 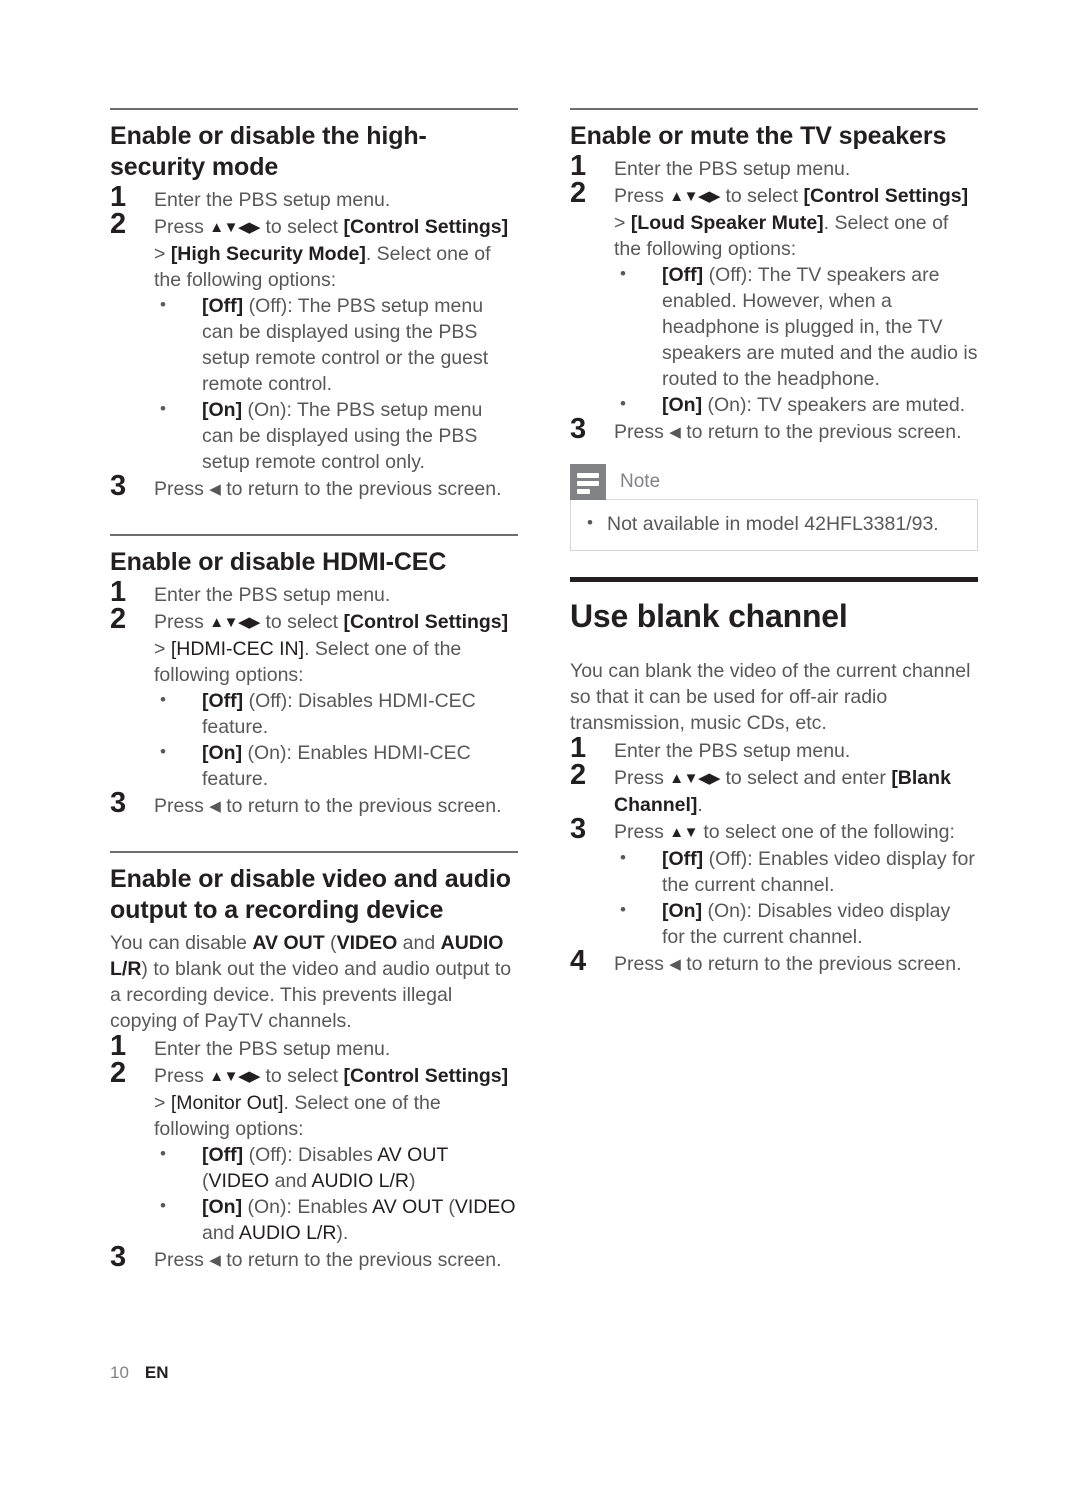 What do you see at coordinates (695, 778) in the screenshot?
I see `dpad-arrows-icon: ▲▼◀▶` at bounding box center [695, 778].